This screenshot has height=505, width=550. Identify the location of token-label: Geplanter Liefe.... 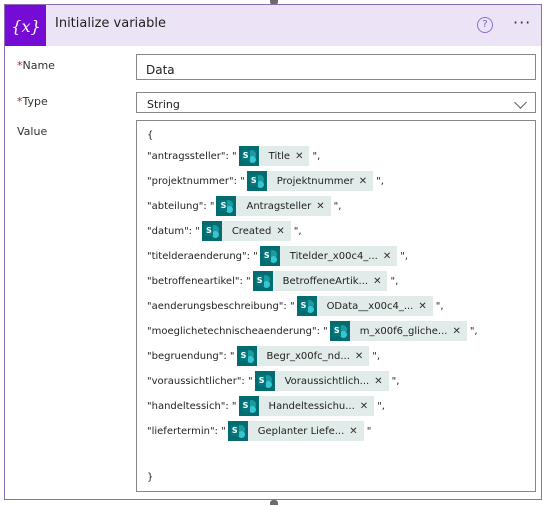
(301, 431).